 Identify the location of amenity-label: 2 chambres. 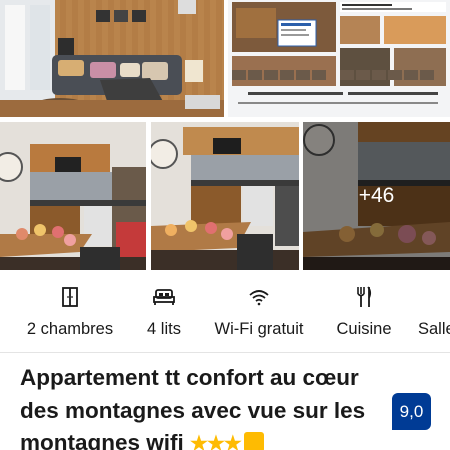
(70, 329).